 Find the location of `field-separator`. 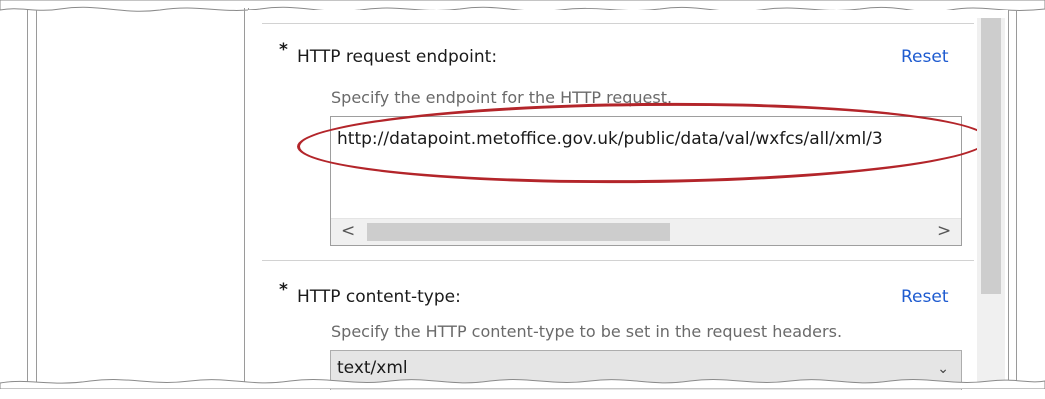

field-separator is located at coordinates (618, 260).